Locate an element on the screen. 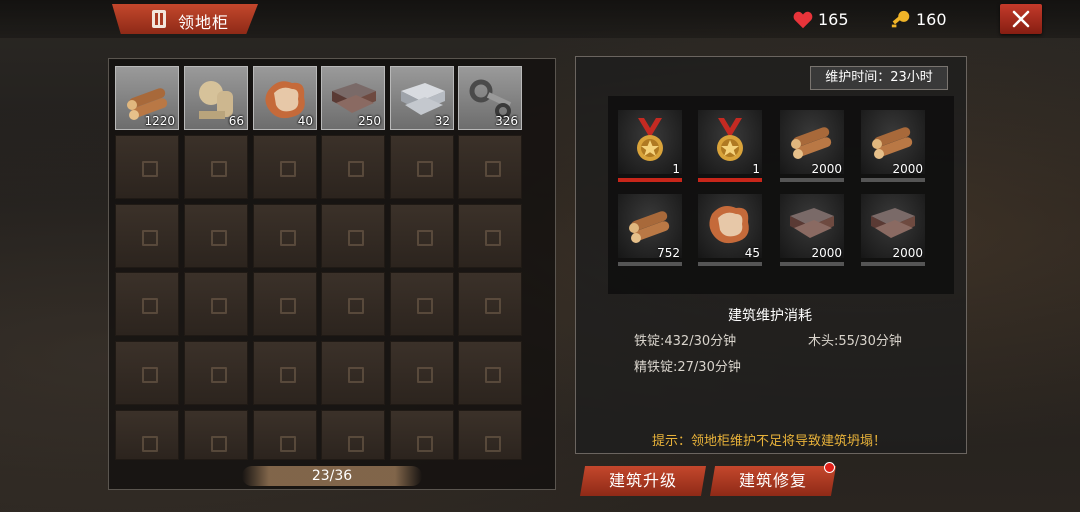 The width and height of the screenshot is (1080, 512). maintenance-time: 维护时间：23小时 is located at coordinates (879, 78).